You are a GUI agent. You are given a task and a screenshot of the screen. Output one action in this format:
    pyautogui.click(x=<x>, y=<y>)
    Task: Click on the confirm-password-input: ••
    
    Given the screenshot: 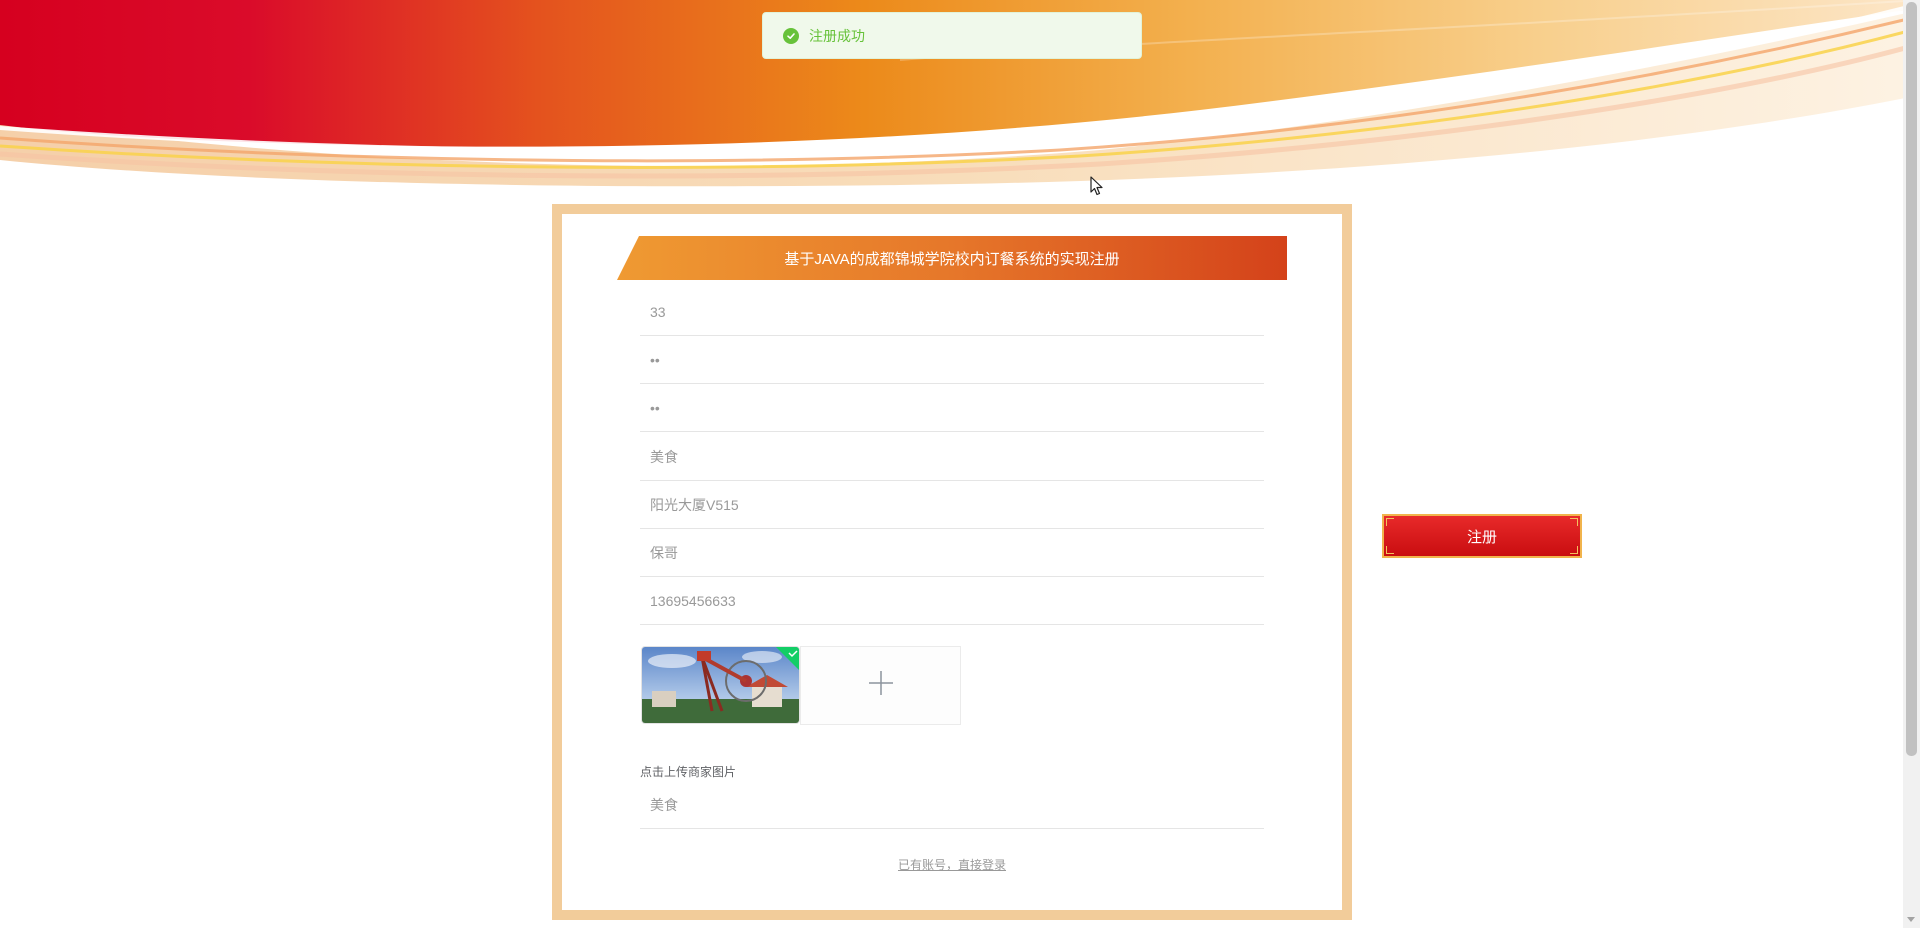 What is the action you would take?
    pyautogui.click(x=952, y=408)
    